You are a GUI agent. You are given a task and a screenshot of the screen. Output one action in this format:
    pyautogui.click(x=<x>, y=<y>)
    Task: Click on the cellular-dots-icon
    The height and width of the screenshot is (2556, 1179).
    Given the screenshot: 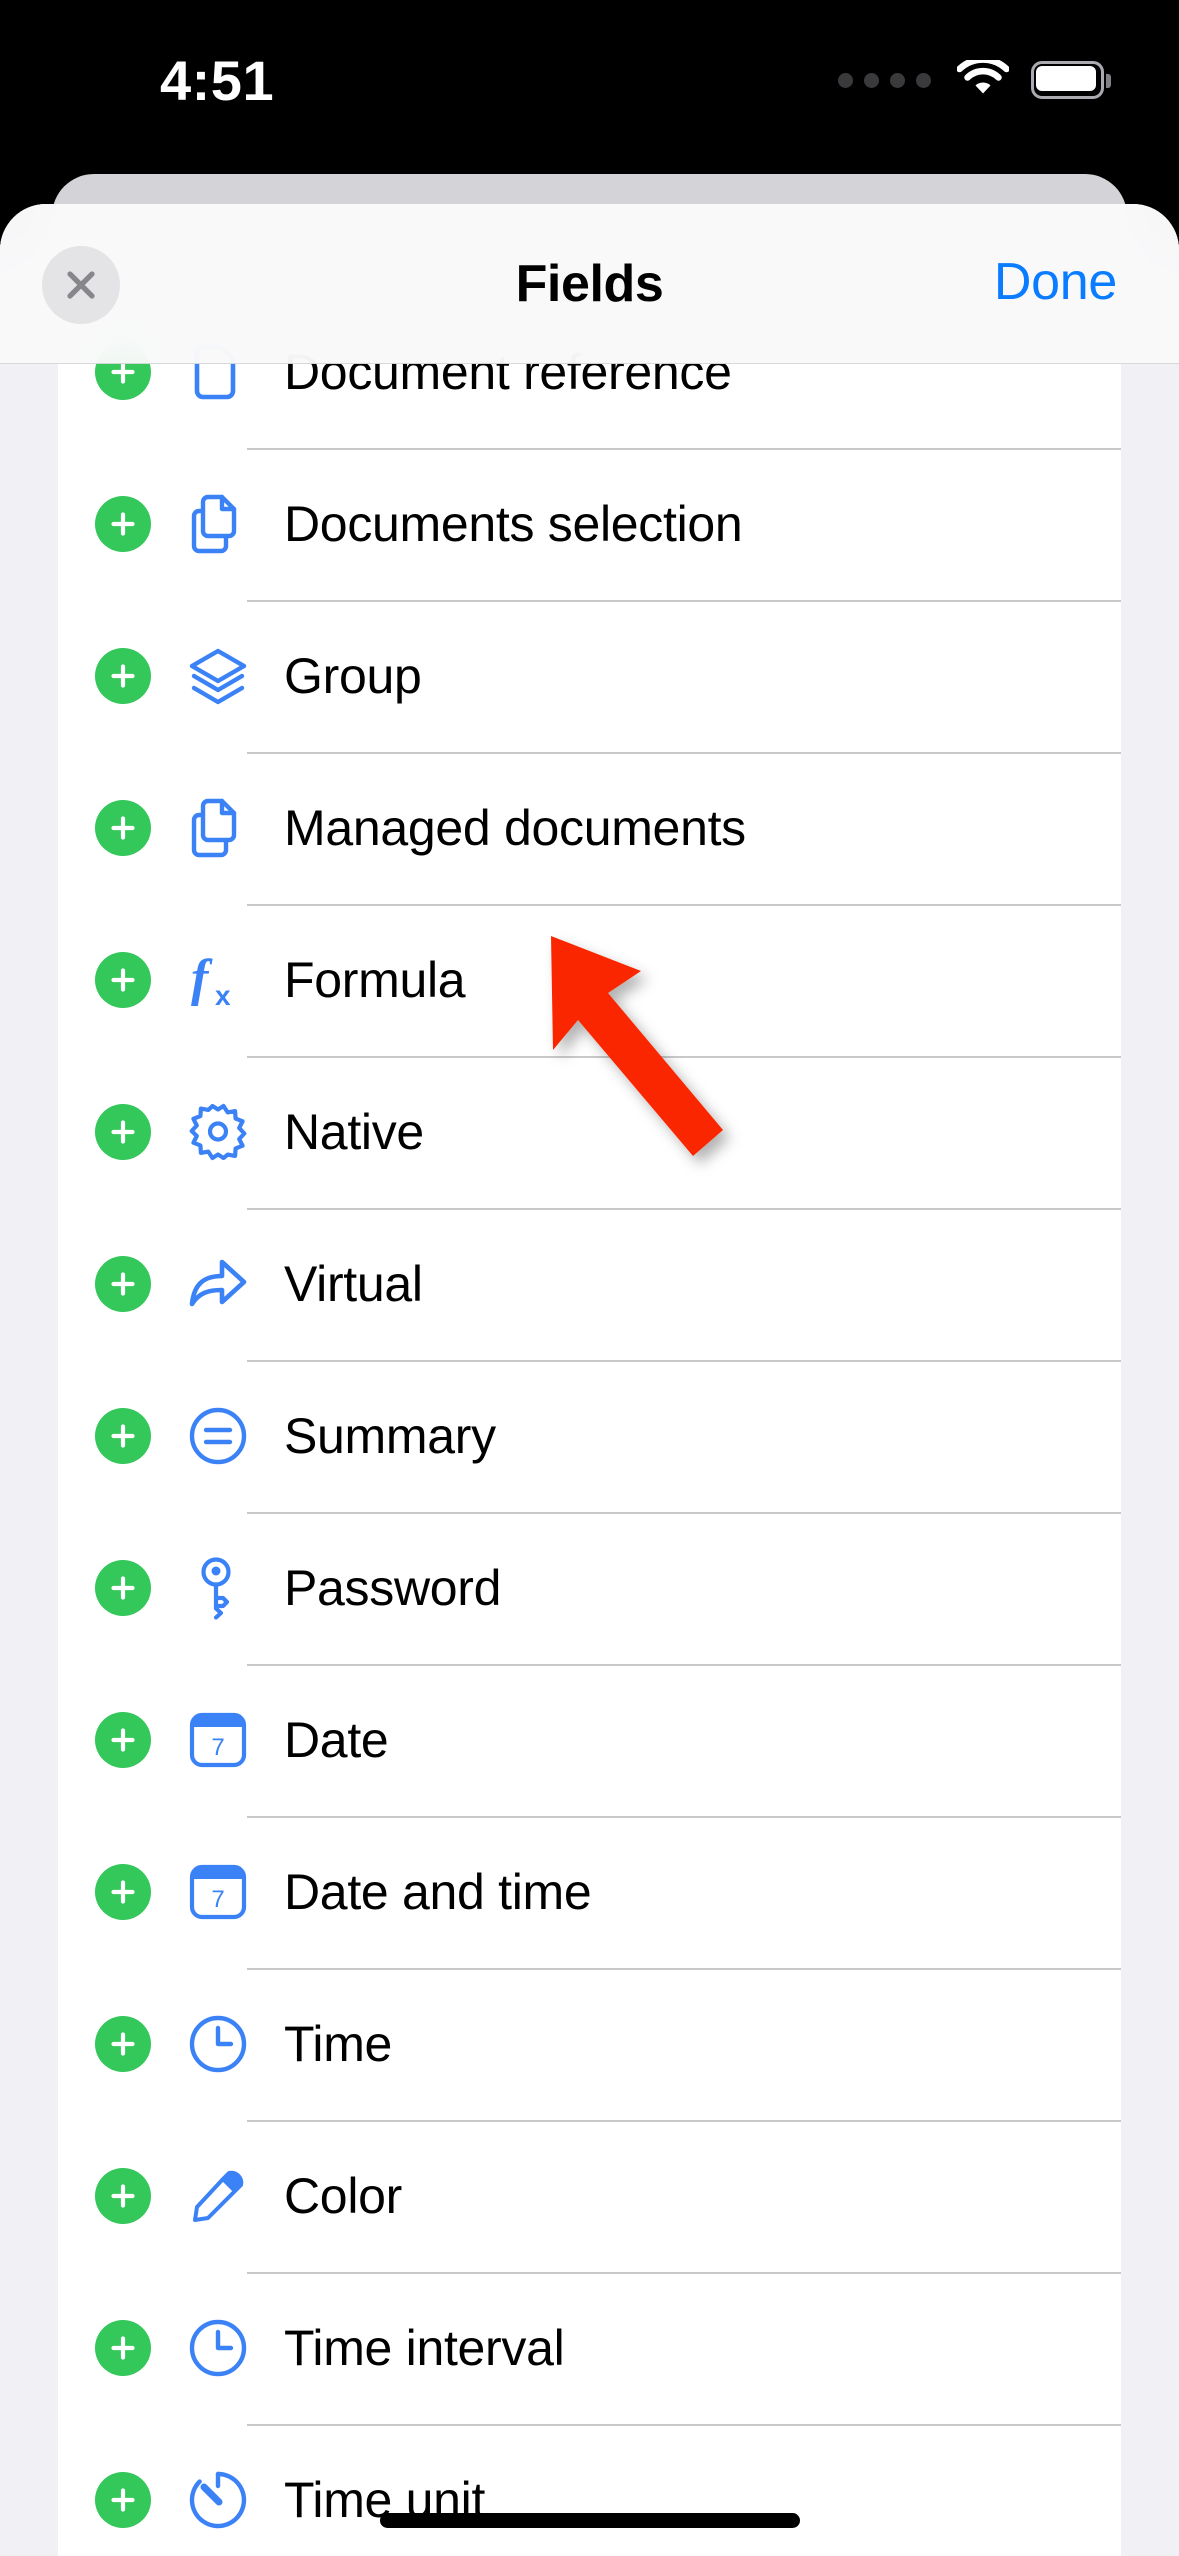 What is the action you would take?
    pyautogui.click(x=884, y=80)
    